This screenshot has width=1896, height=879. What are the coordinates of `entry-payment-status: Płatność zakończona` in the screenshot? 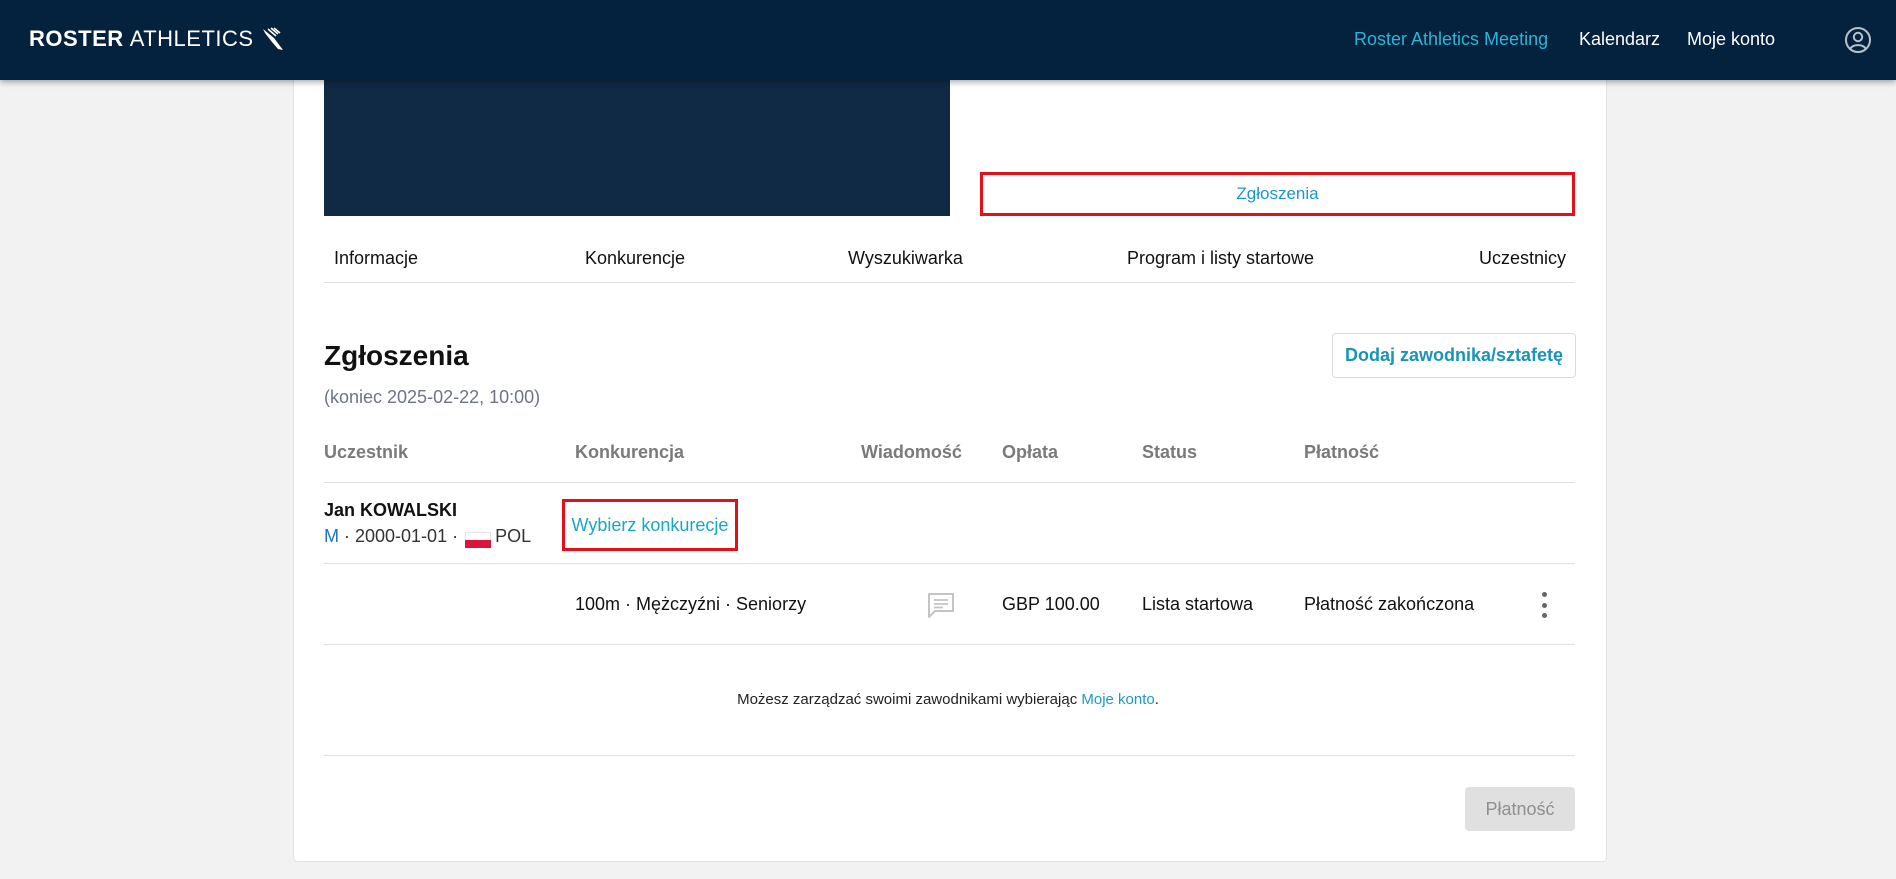 It's located at (1389, 604).